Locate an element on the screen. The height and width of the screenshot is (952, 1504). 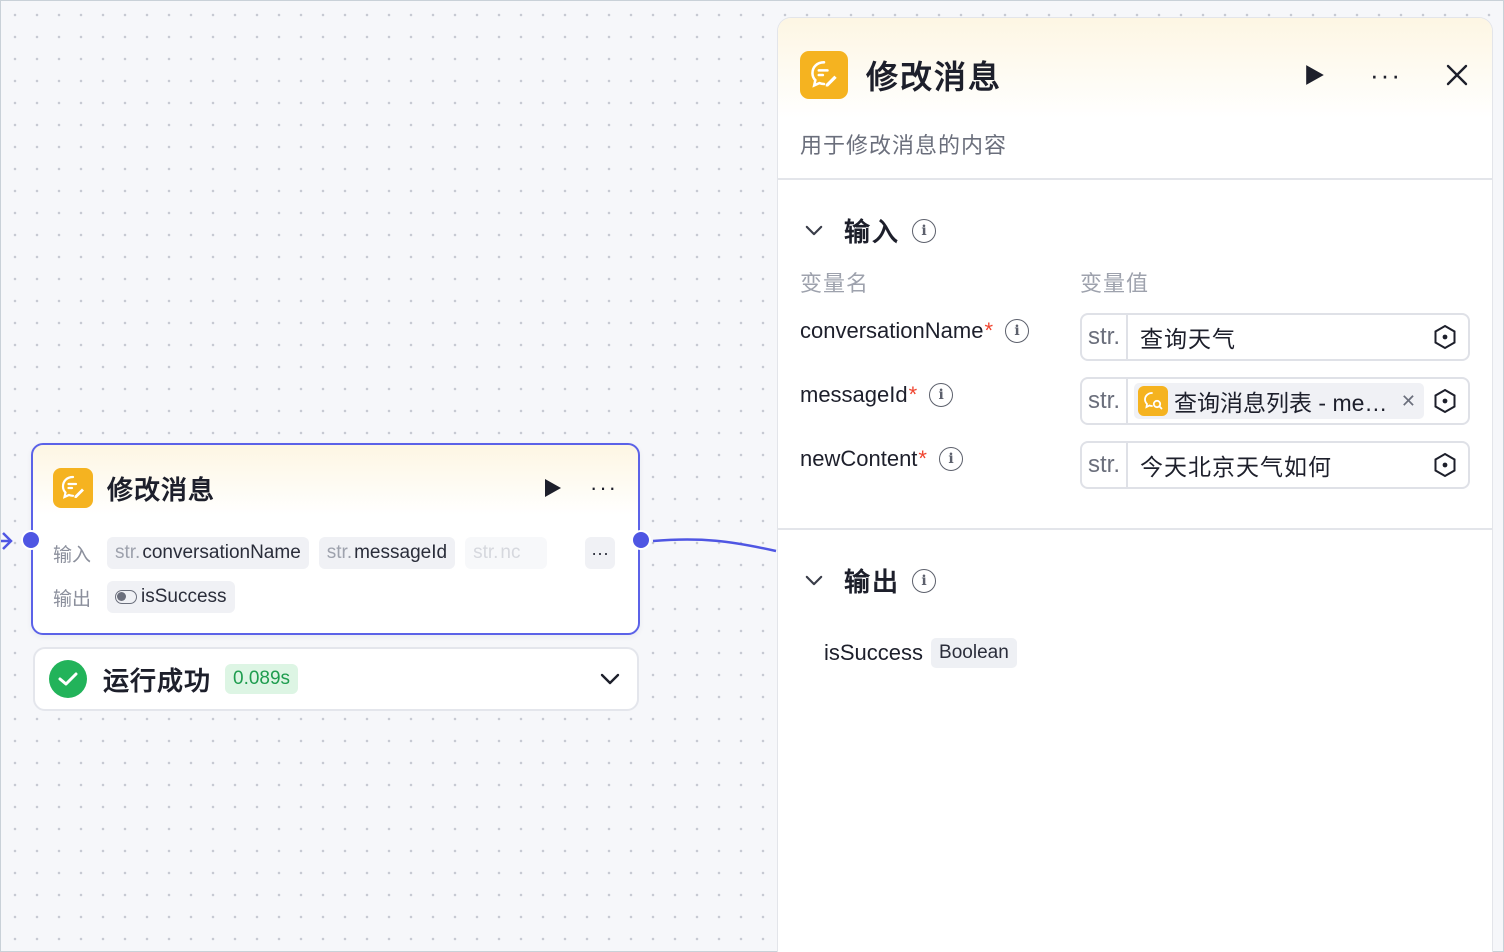
check-icon is located at coordinates (68, 679).